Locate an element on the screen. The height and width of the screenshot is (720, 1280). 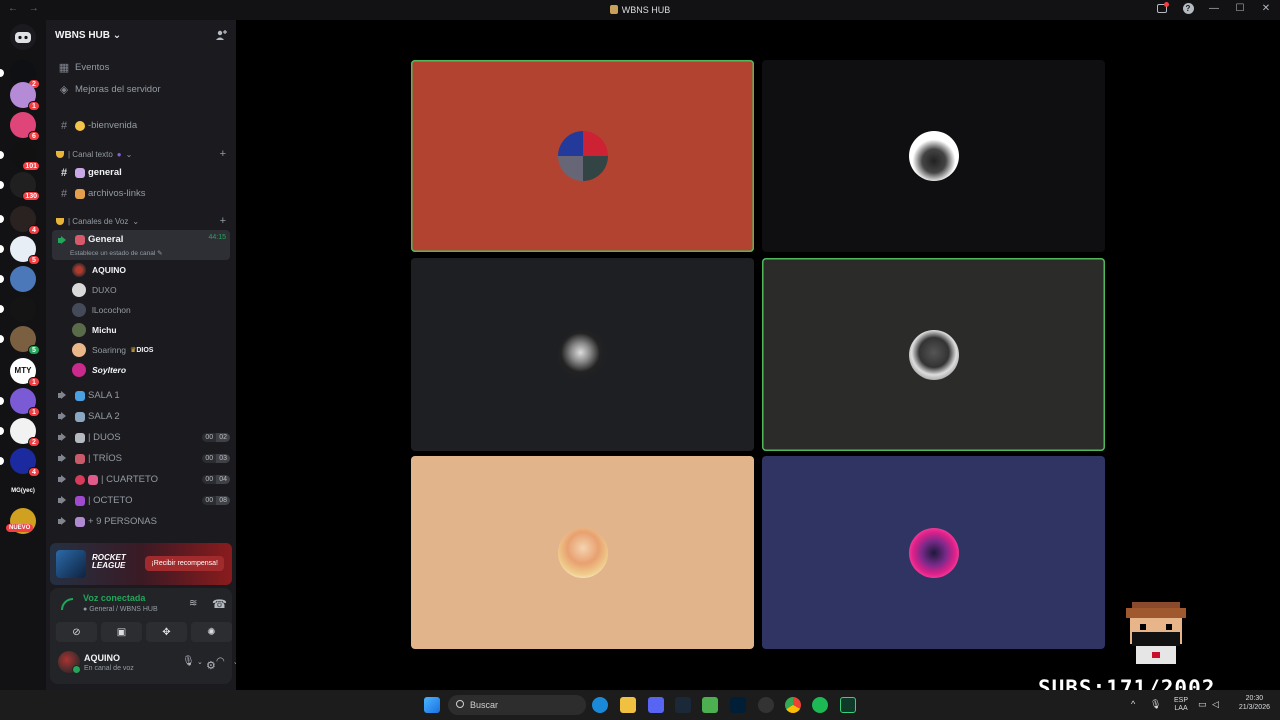
steam-icon is located at coordinates (683, 705).